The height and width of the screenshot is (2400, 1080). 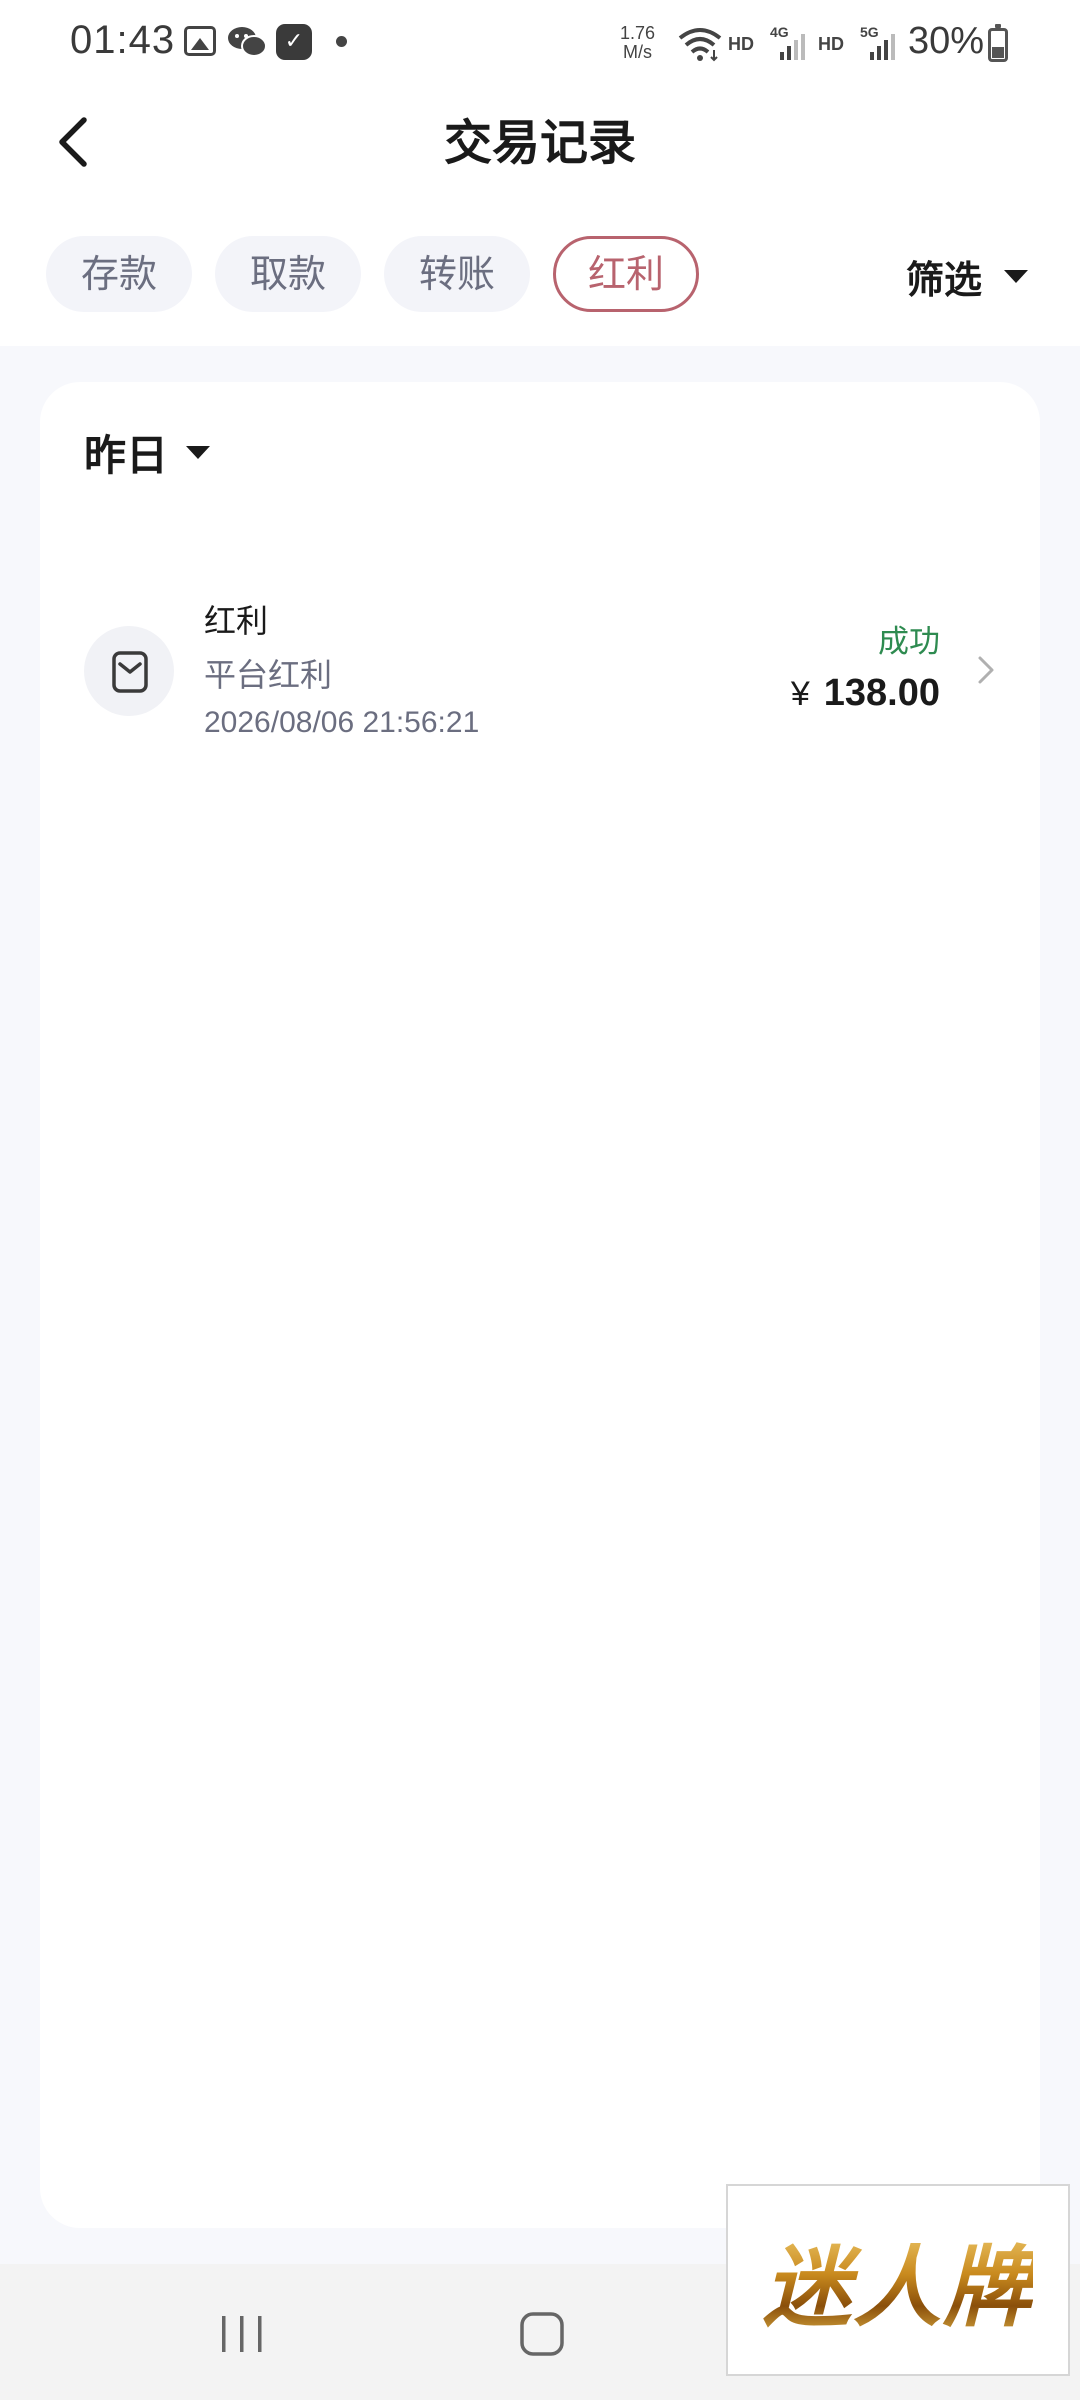 What do you see at coordinates (236, 621) in the screenshot?
I see `transaction-title: 红利` at bounding box center [236, 621].